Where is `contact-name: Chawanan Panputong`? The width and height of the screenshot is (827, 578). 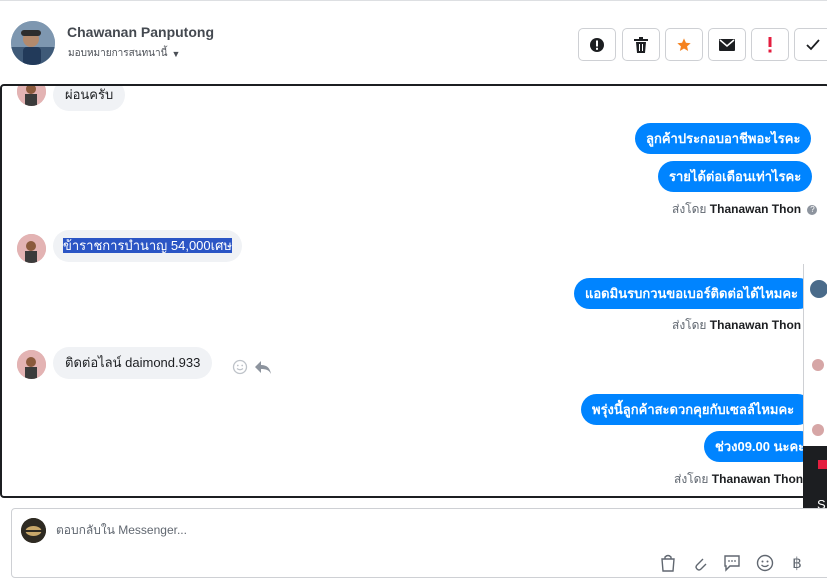
contact-name: Chawanan Panputong is located at coordinates (140, 32).